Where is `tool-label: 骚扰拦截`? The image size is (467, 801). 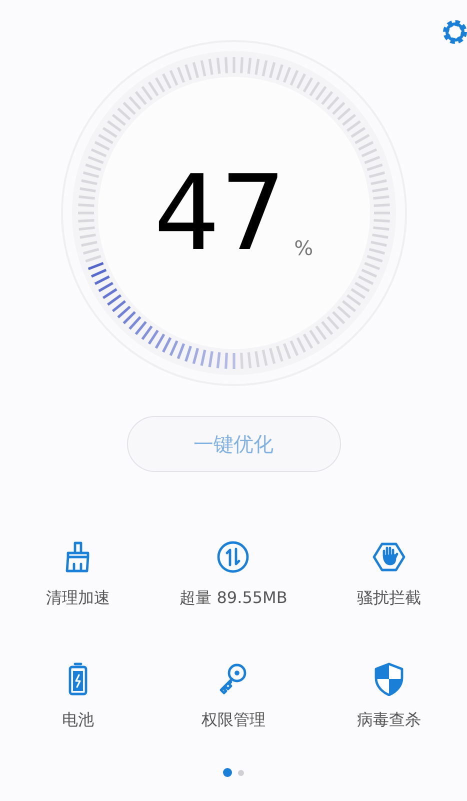 tool-label: 骚扰拦截 is located at coordinates (389, 598).